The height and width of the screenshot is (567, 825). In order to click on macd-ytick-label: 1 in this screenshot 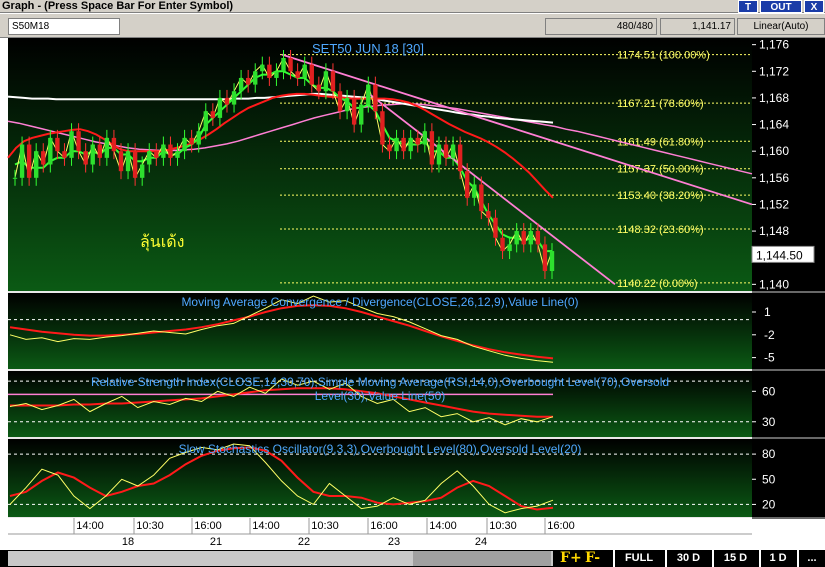, I will do `click(767, 312)`.